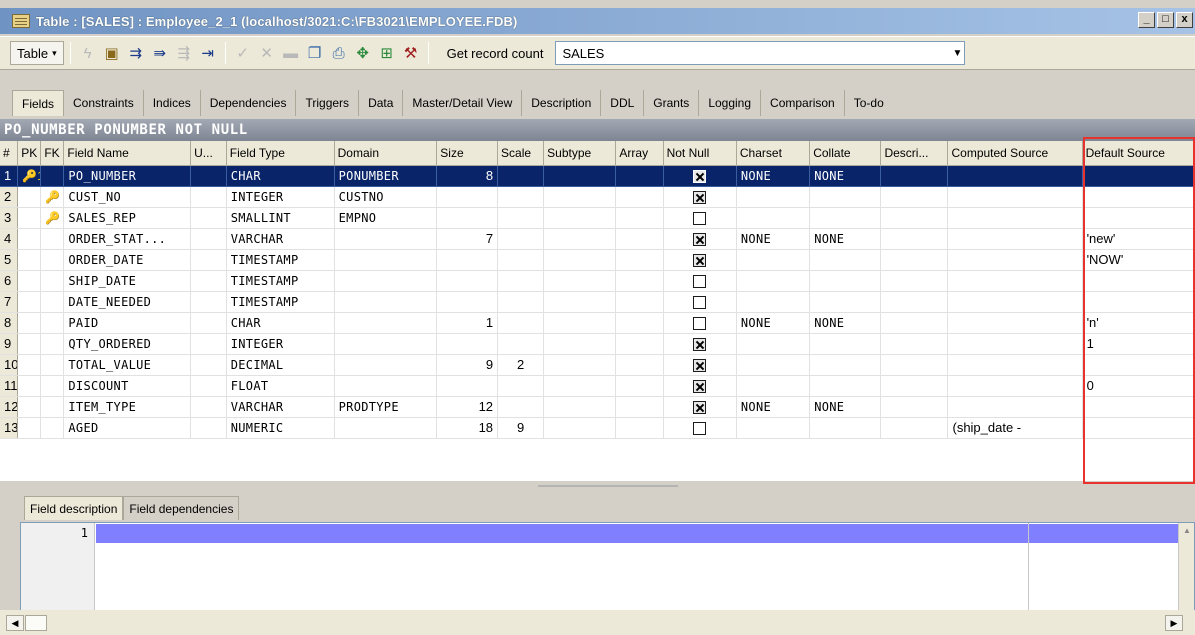 This screenshot has width=1195, height=635. Describe the element at coordinates (1138, 197) in the screenshot. I see `default-source-cell` at that location.